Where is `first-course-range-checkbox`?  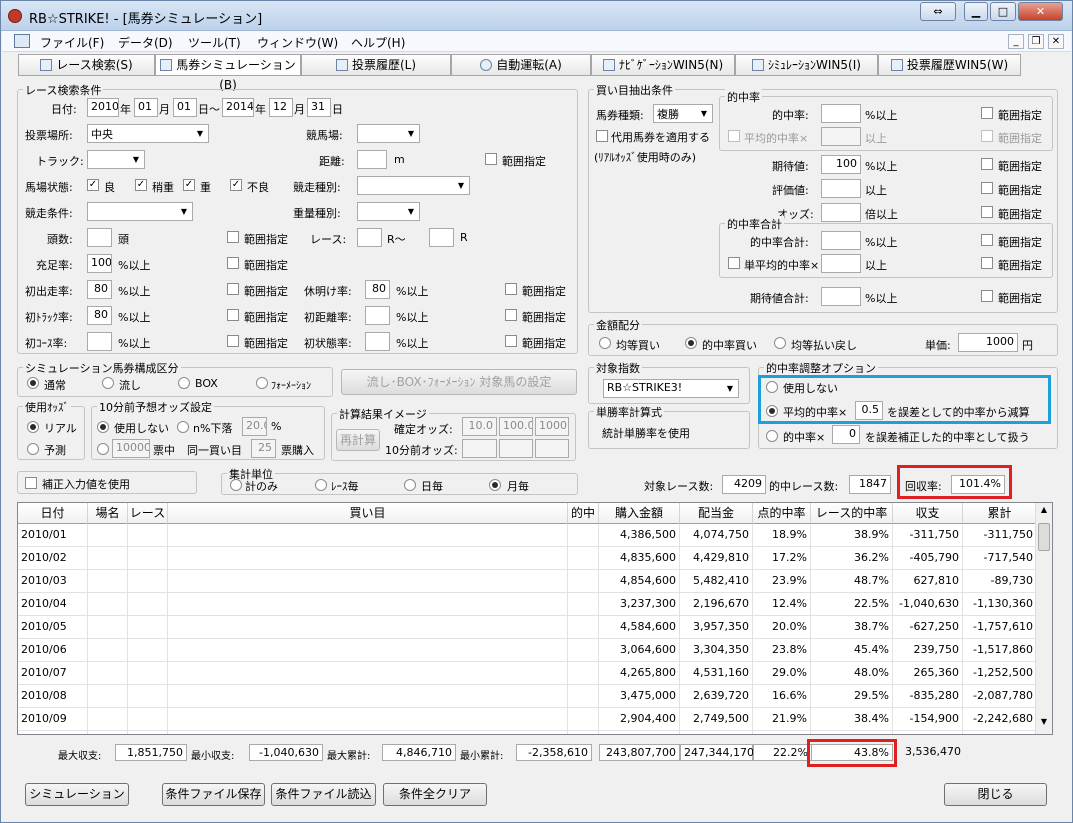 first-course-range-checkbox is located at coordinates (233, 341).